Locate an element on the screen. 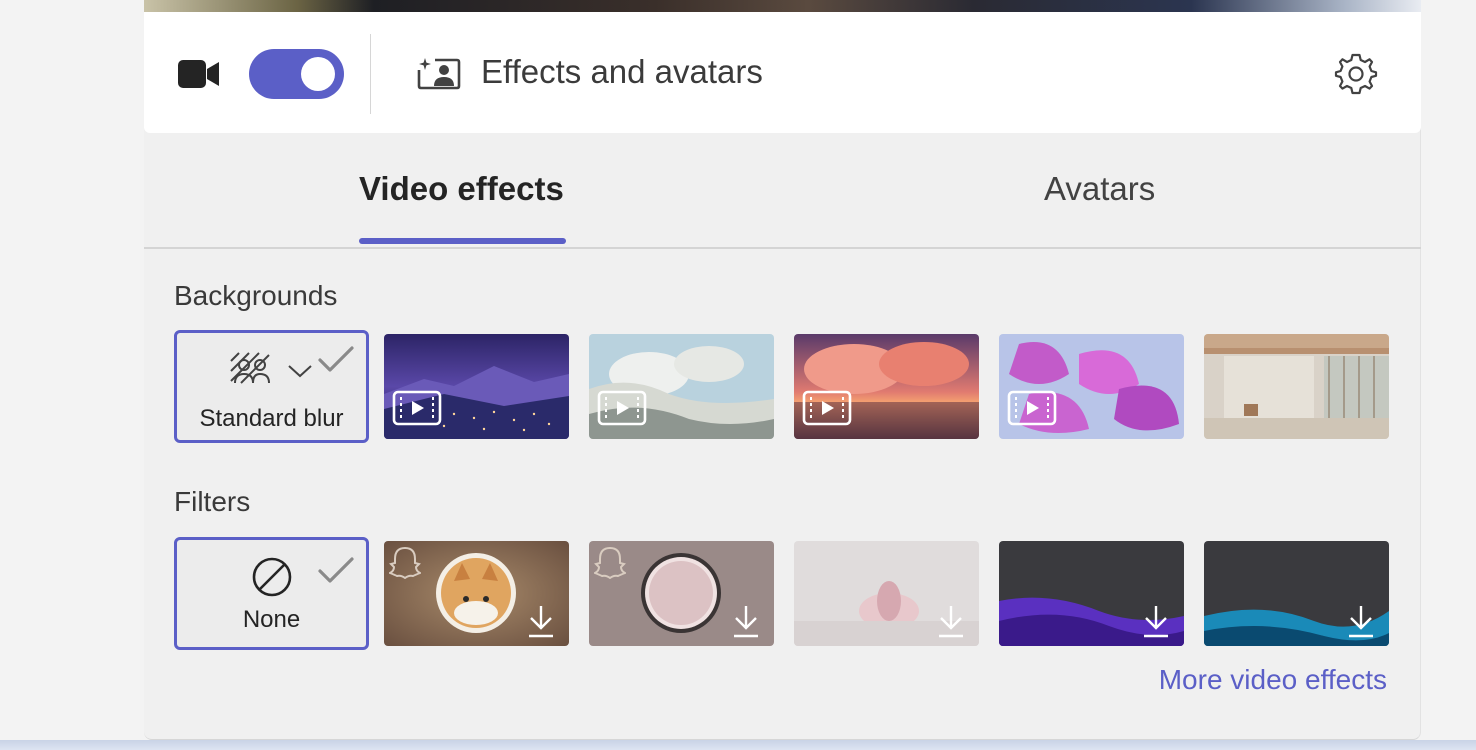  effects-avatars-icon is located at coordinates (439, 74).